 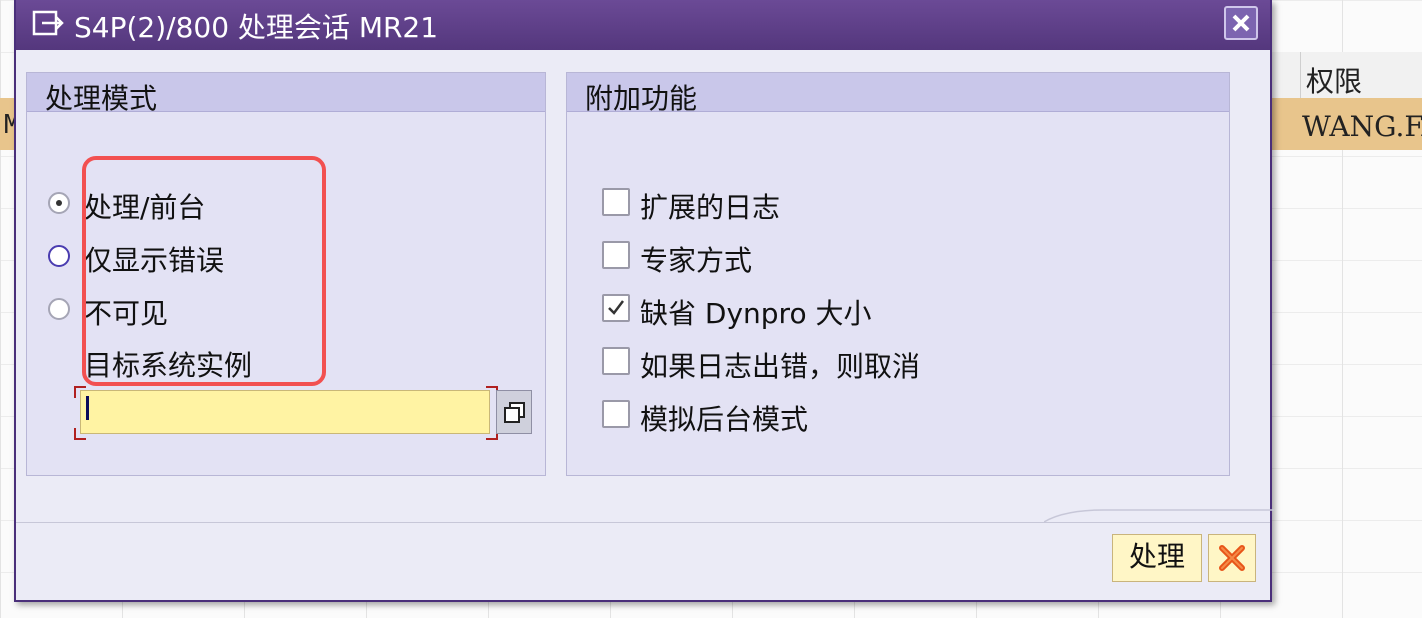 I want to click on processing-mode-header: 处理模式, so click(x=286, y=94).